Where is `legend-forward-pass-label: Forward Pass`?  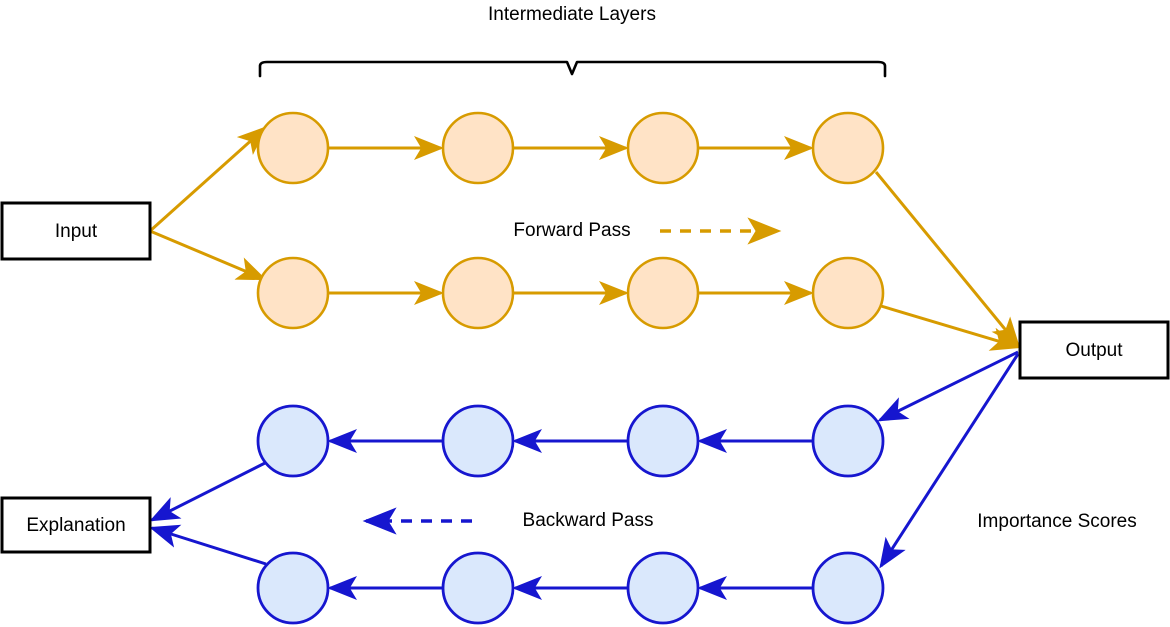 legend-forward-pass-label: Forward Pass is located at coordinates (571, 230).